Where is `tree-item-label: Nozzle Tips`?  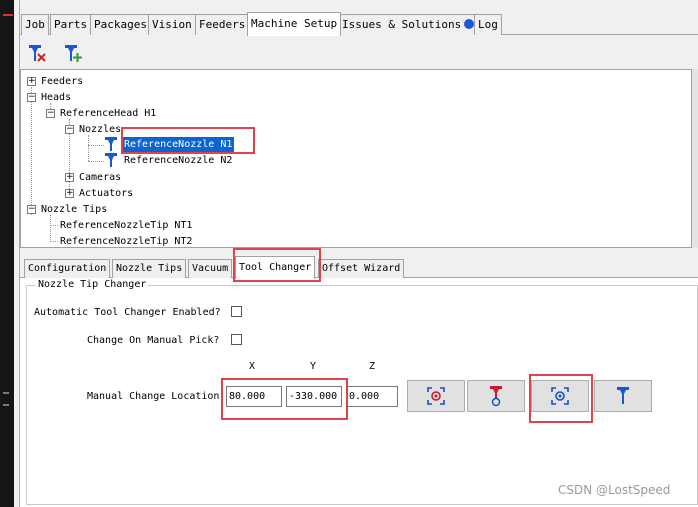 tree-item-label: Nozzle Tips is located at coordinates (74, 209).